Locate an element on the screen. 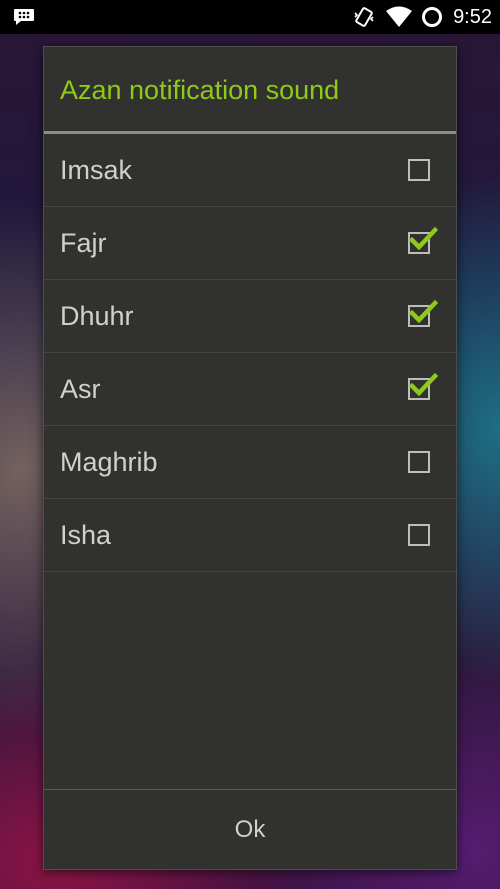 This screenshot has width=500, height=889. list-item-asr: Asr is located at coordinates (250, 389).